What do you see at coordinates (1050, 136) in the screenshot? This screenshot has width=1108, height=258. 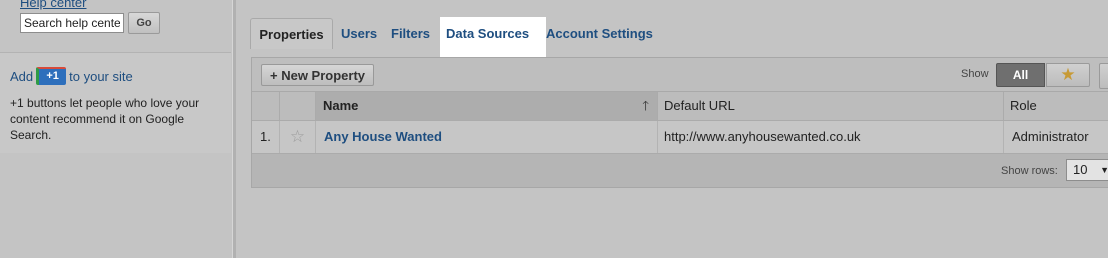 I see `property-role: Administrator` at bounding box center [1050, 136].